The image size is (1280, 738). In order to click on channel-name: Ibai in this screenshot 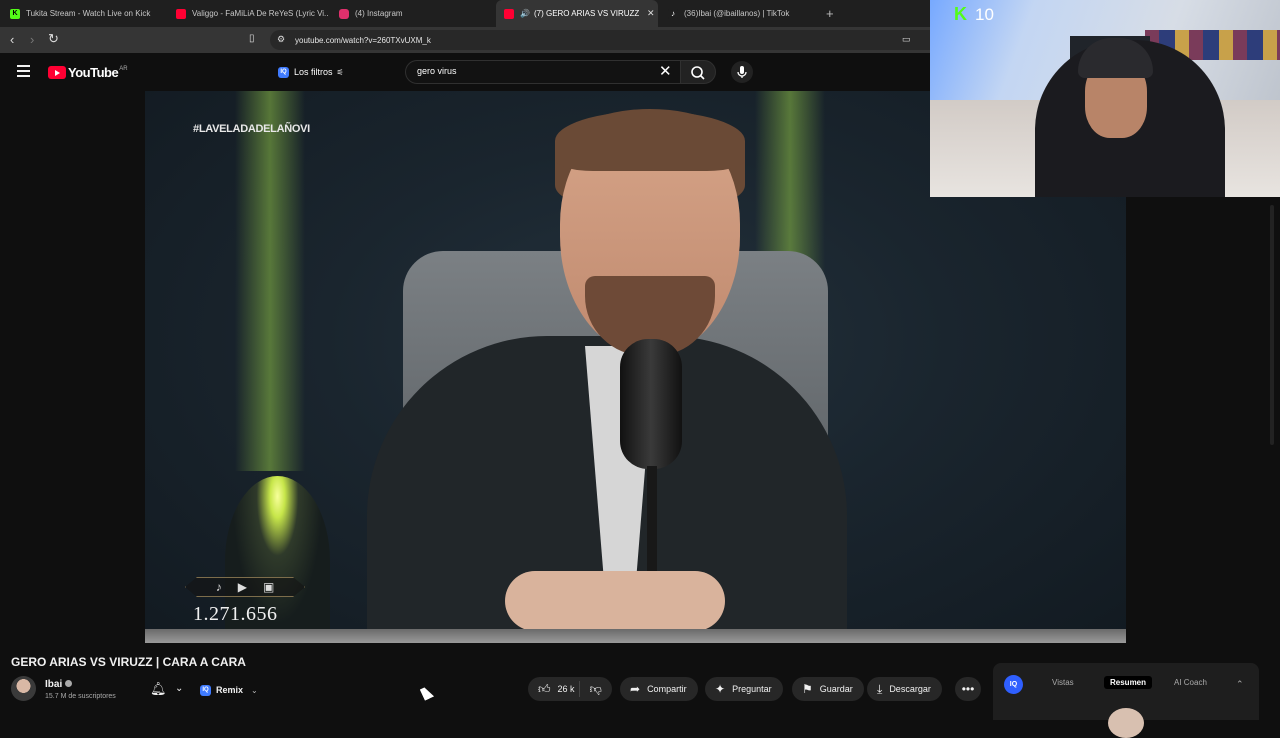, I will do `click(59, 684)`.